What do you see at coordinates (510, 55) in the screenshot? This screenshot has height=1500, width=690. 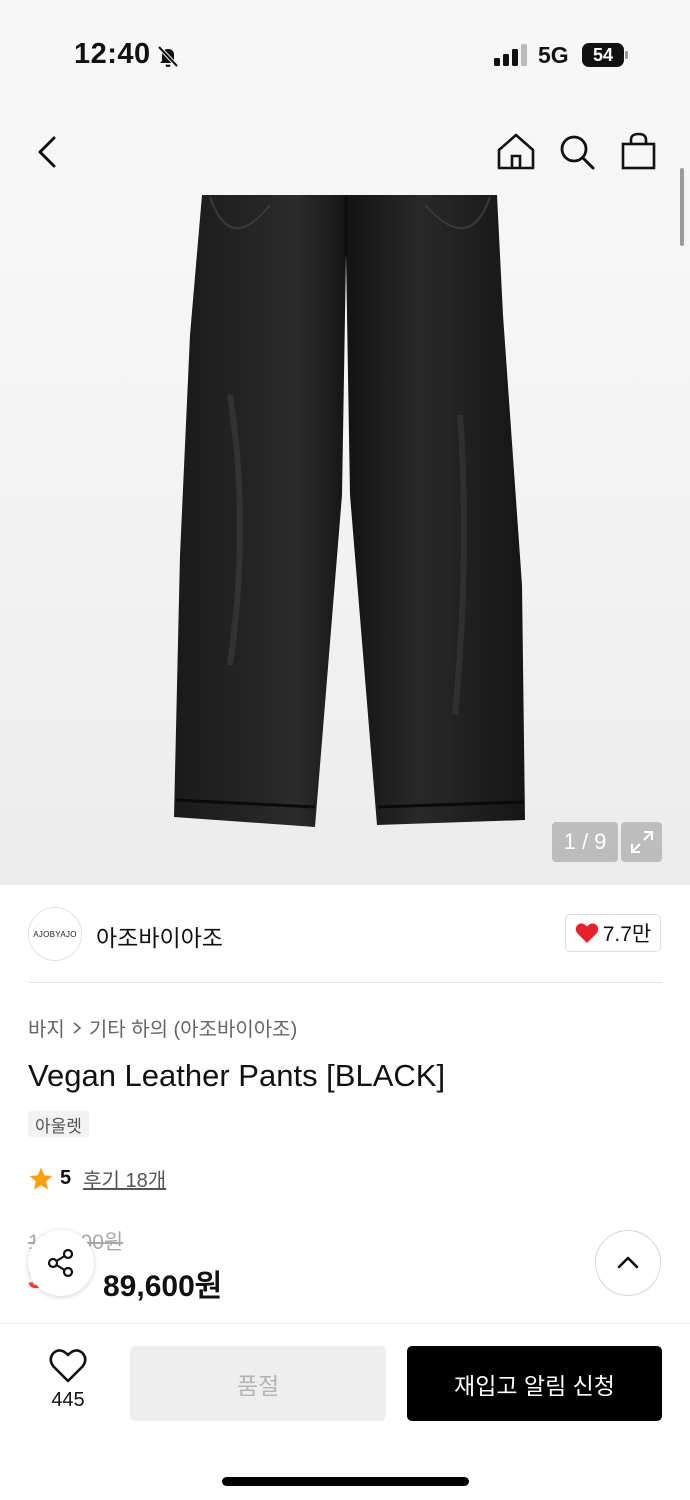 I see `signal-icon` at bounding box center [510, 55].